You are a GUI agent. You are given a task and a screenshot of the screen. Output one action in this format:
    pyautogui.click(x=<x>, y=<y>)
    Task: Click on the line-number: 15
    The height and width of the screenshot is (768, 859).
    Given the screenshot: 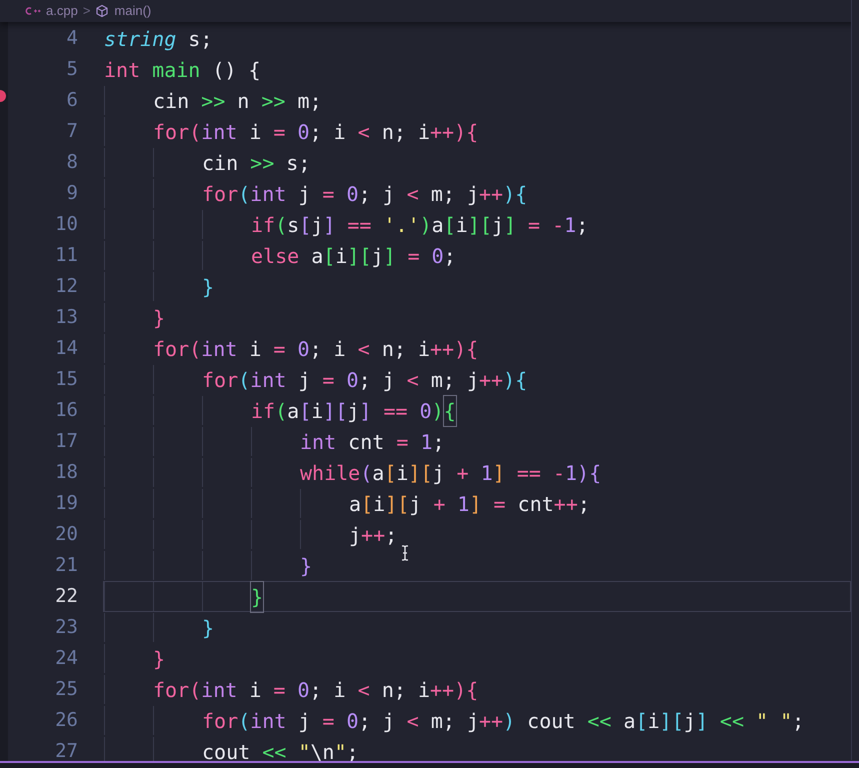 What is the action you would take?
    pyautogui.click(x=66, y=379)
    